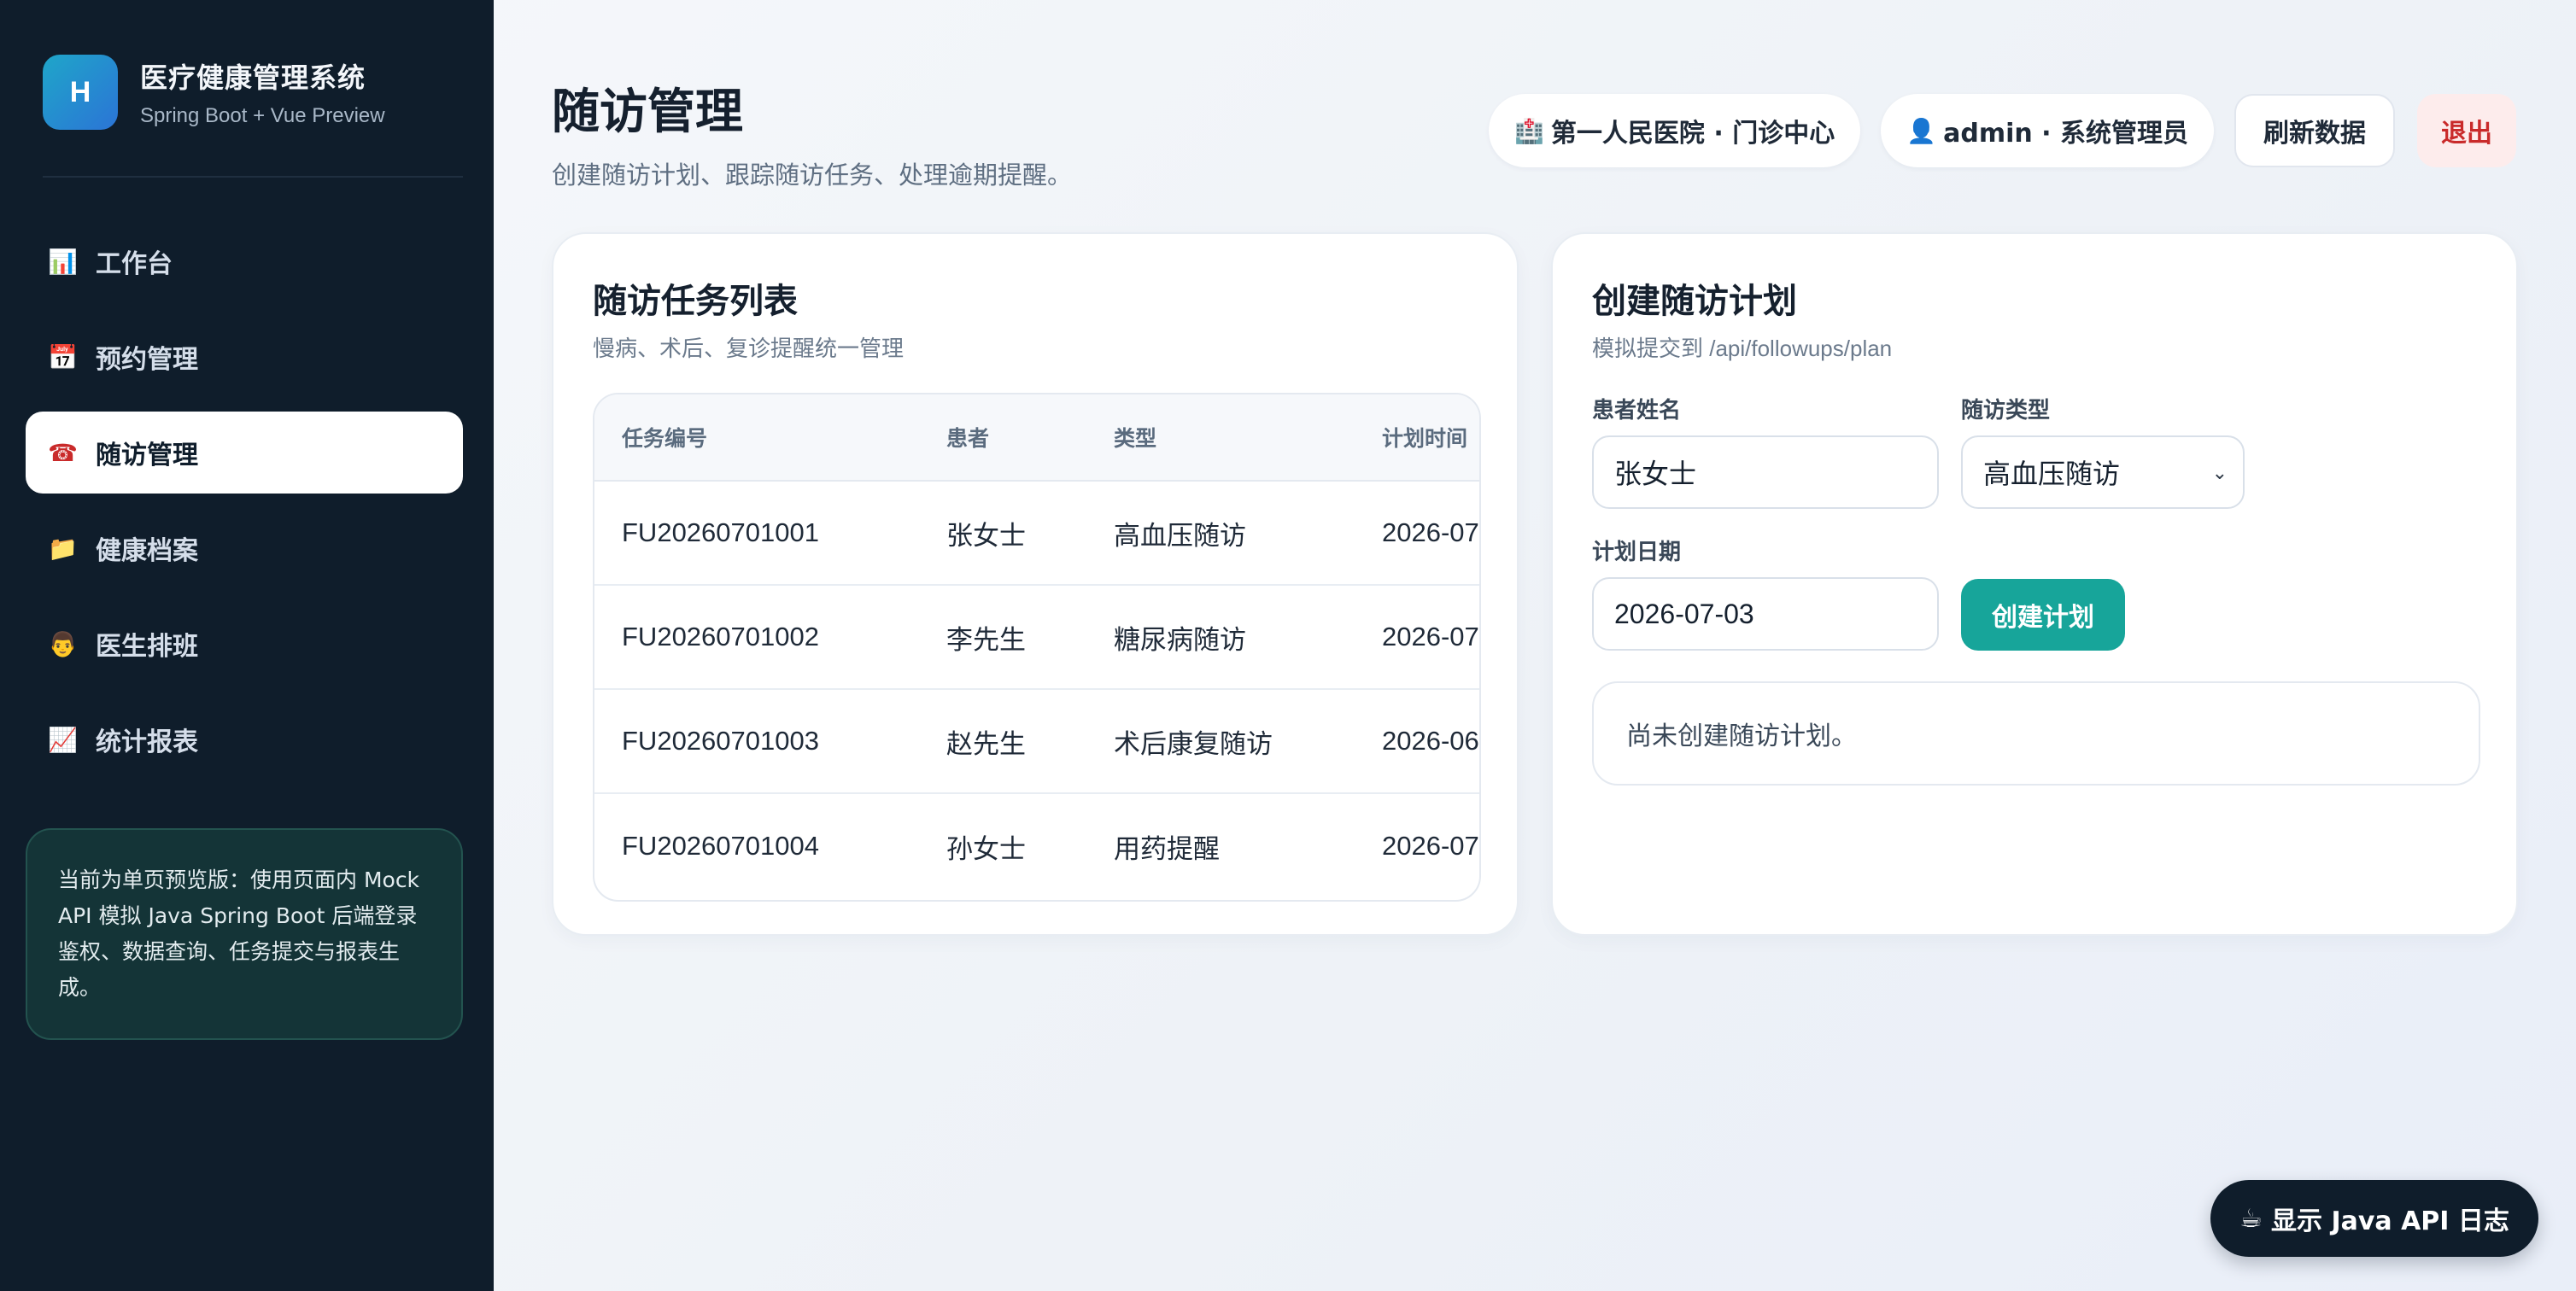  Describe the element at coordinates (2036, 733) in the screenshot. I see `plan-result: 尚未创建随访计划。` at that location.